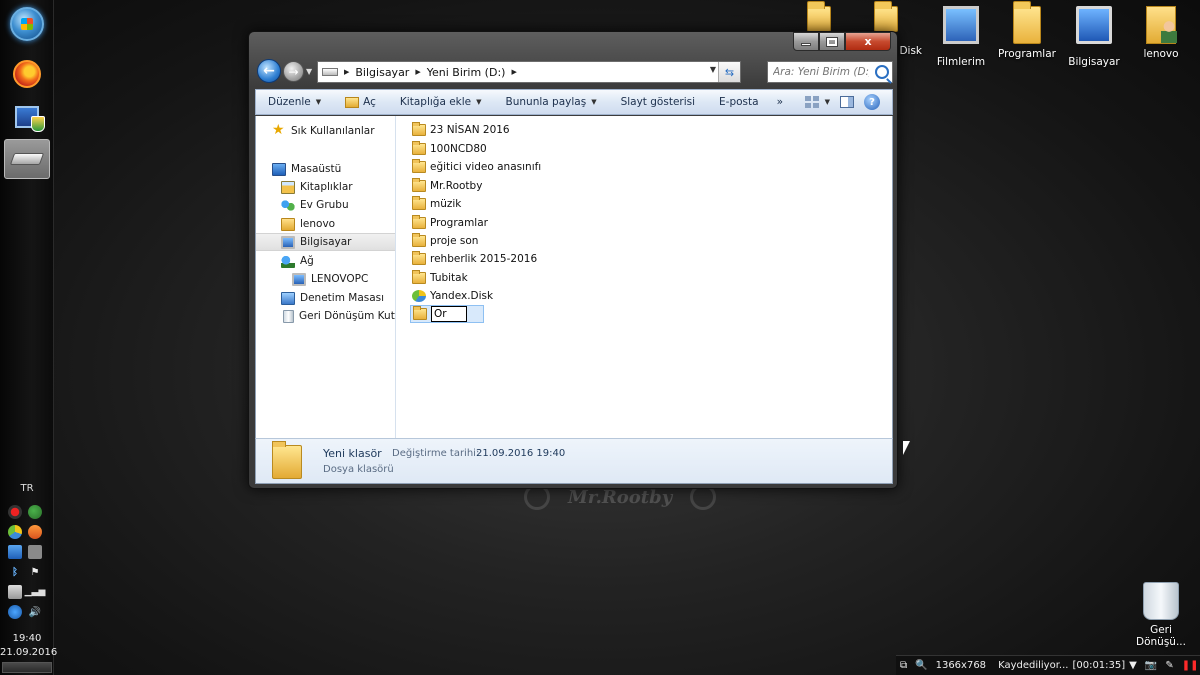 The image size is (1200, 675). I want to click on breadcrumb-yeni-birim: Yeni Birim (D:), so click(466, 72).